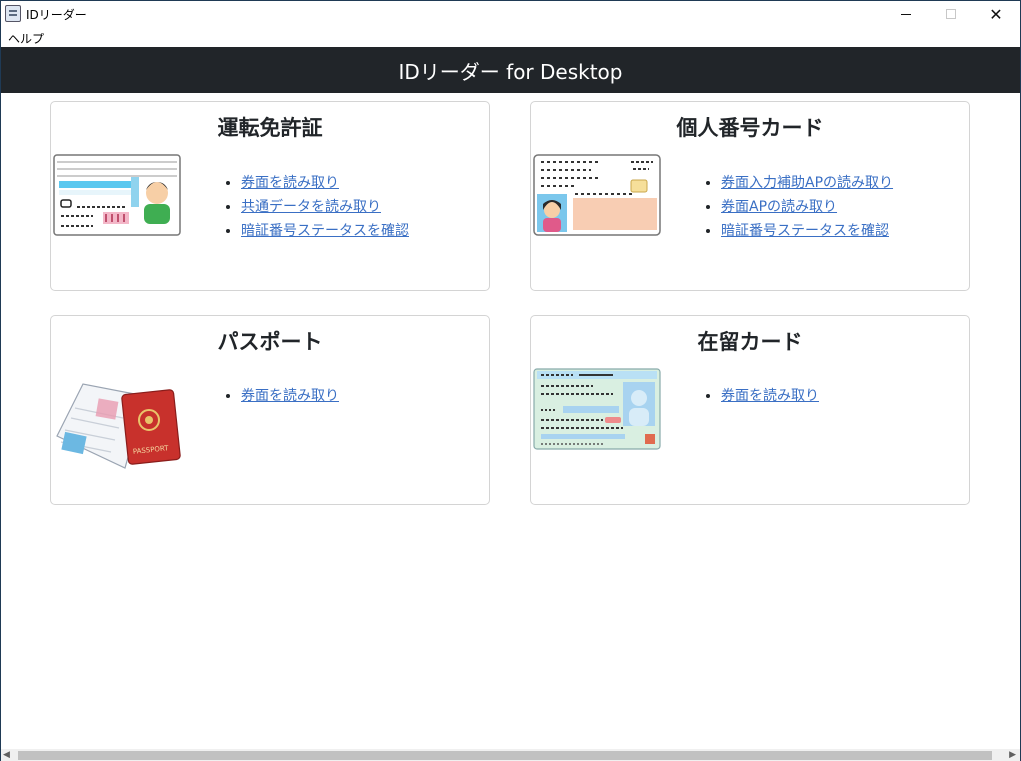 The width and height of the screenshot is (1021, 761). I want to click on link-list: 券面入力補助APの読み取り 券面APの読み取り 暗証番号ステータスを確認, so click(807, 207).